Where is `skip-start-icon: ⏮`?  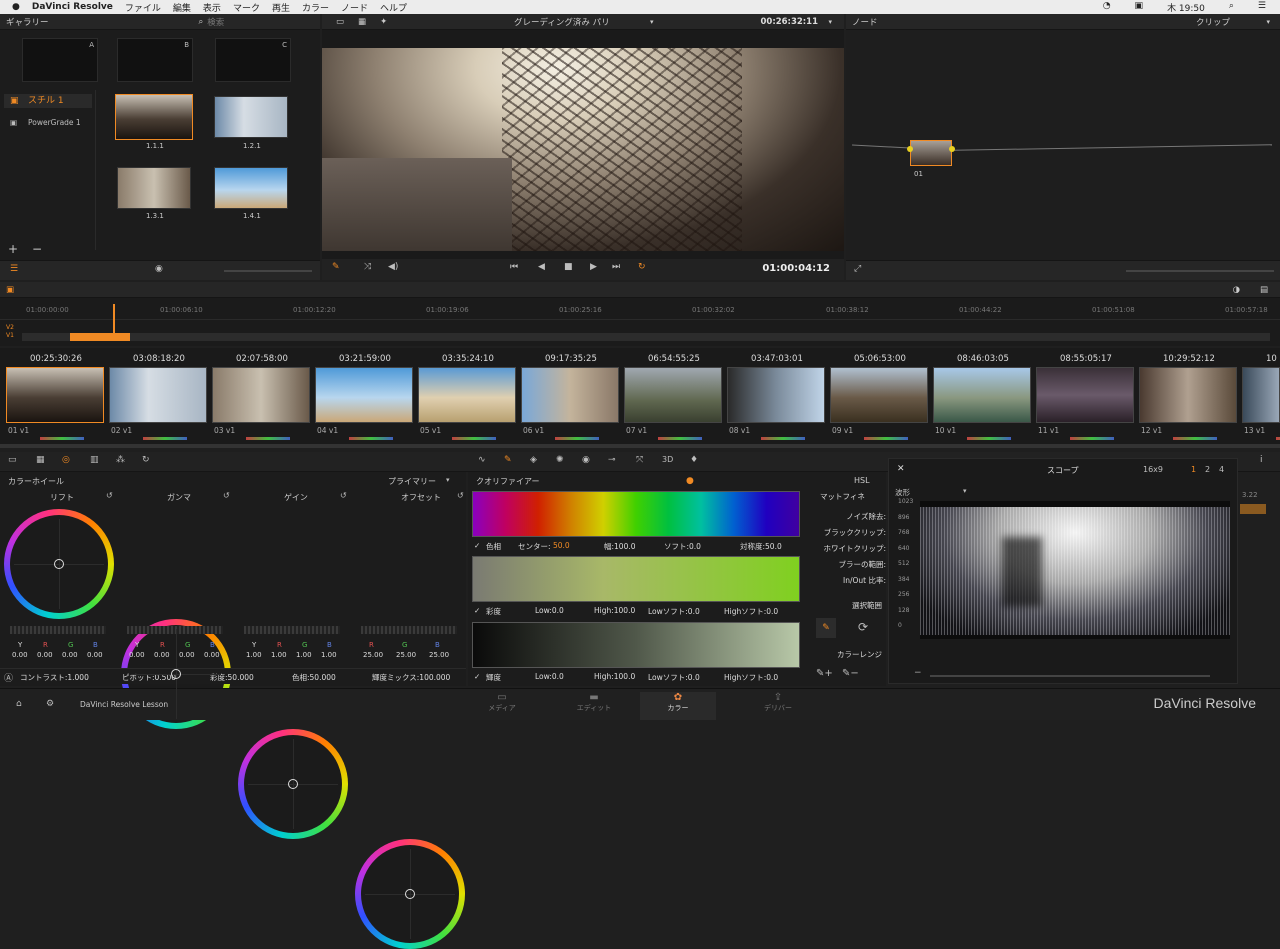
skip-start-icon: ⏮ is located at coordinates (514, 267).